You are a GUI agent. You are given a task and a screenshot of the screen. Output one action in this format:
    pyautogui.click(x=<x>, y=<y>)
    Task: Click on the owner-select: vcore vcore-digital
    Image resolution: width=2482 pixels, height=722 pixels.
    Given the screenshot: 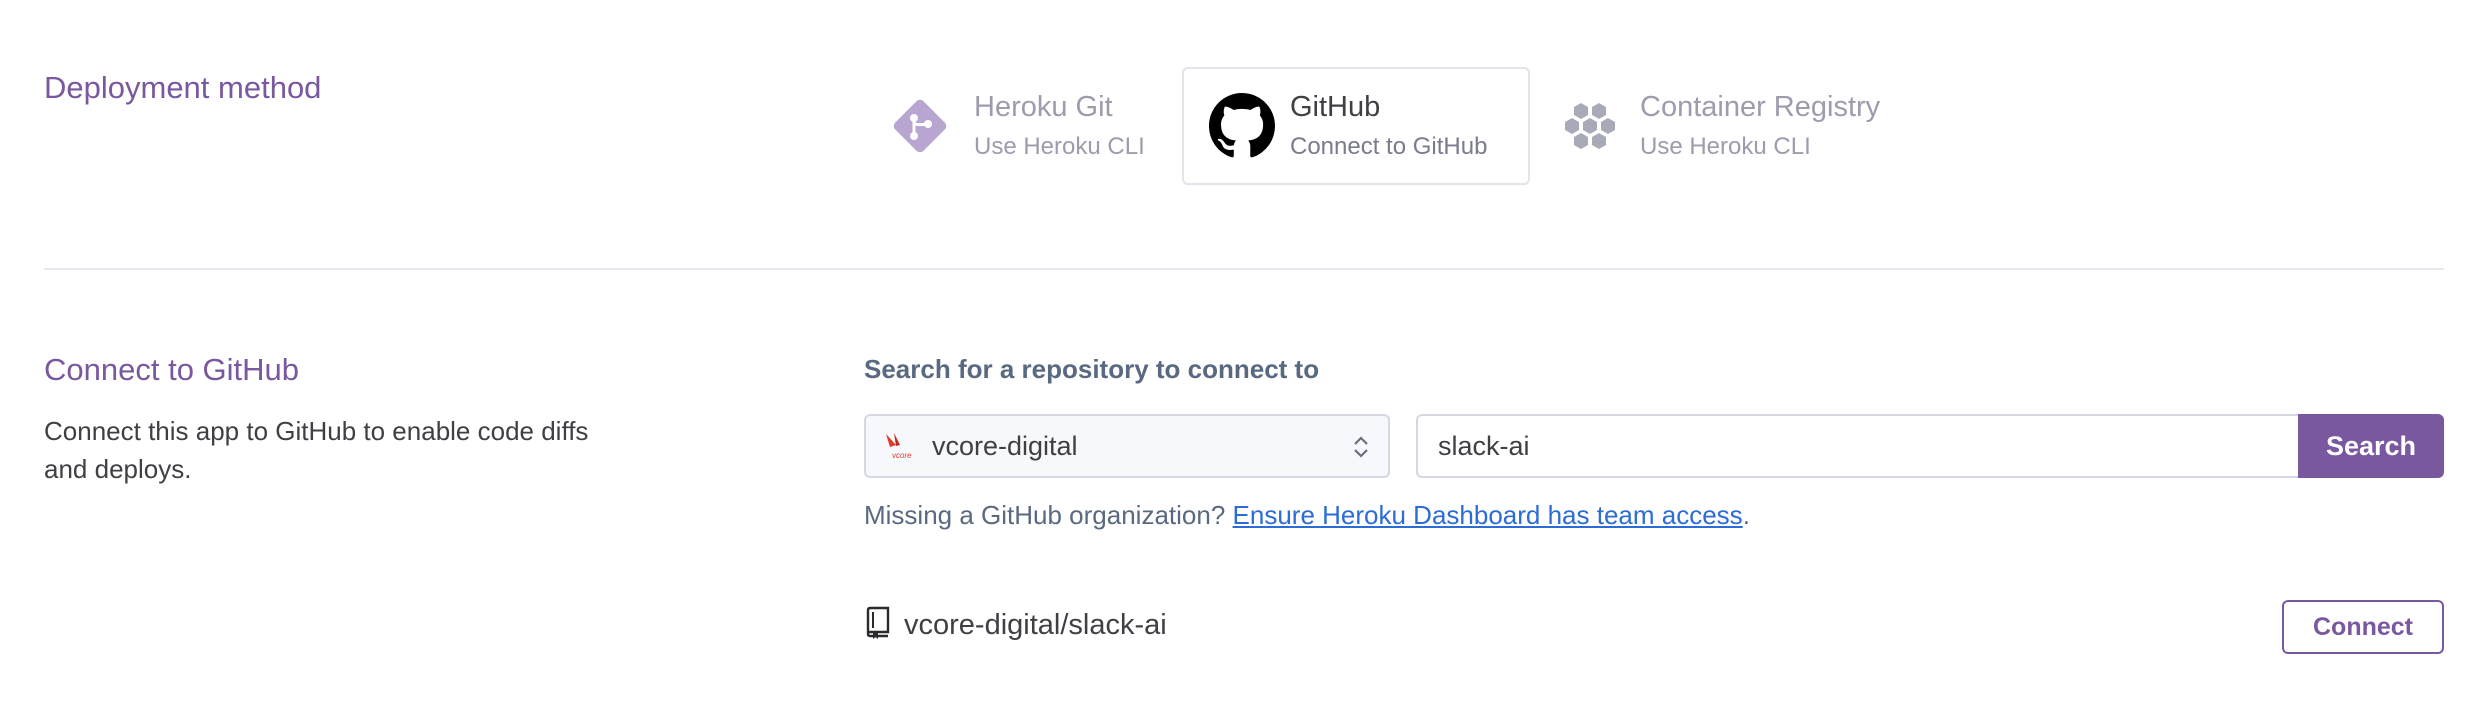 What is the action you would take?
    pyautogui.click(x=1127, y=446)
    